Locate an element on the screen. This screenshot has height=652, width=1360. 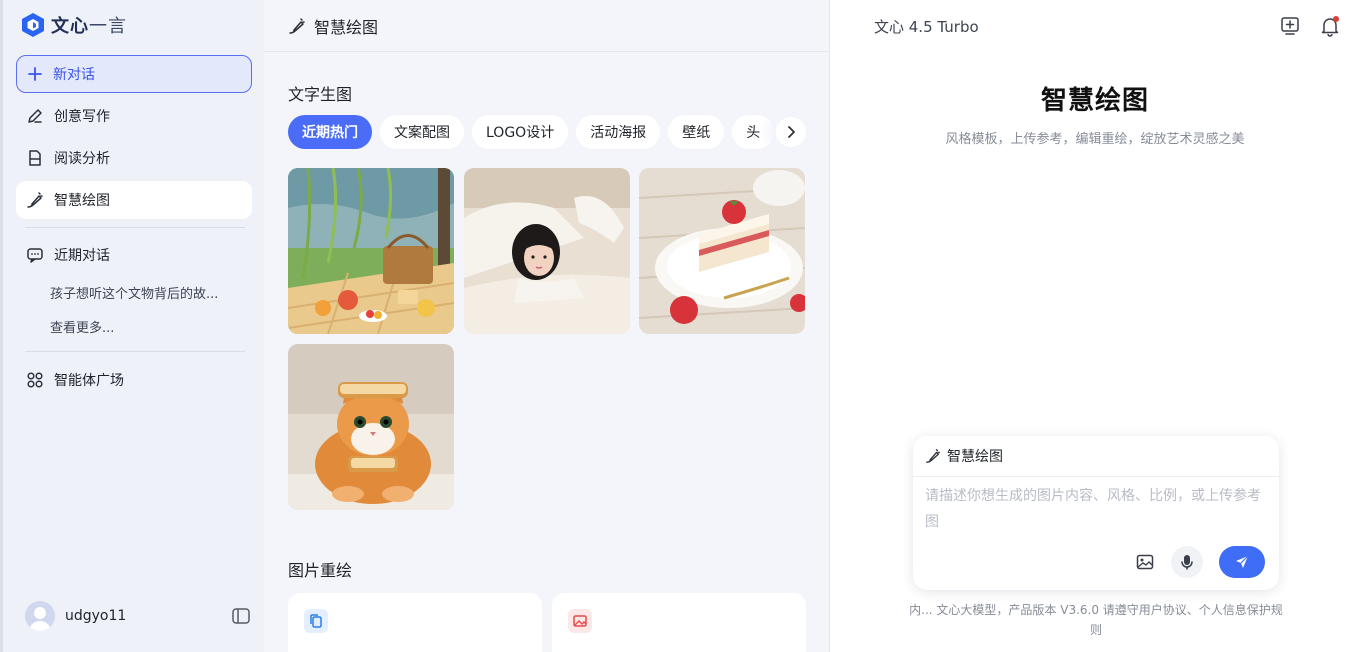
sidebar-item-smart-drawing: 智慧绘图 is located at coordinates (134, 200).